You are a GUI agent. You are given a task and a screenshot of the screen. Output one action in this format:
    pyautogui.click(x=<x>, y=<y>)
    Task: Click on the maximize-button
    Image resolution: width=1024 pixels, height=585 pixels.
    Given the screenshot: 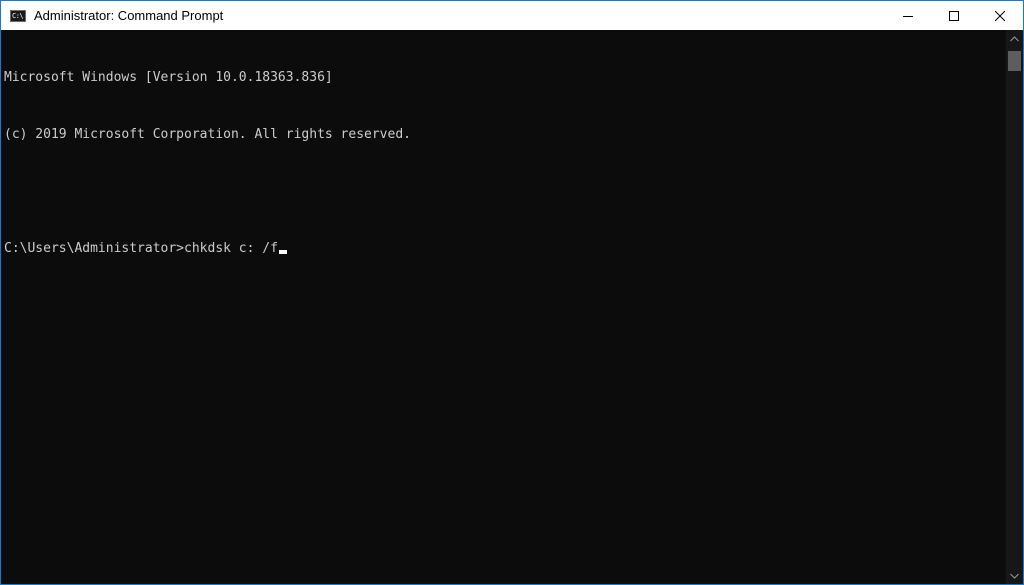 What is the action you would take?
    pyautogui.click(x=954, y=15)
    